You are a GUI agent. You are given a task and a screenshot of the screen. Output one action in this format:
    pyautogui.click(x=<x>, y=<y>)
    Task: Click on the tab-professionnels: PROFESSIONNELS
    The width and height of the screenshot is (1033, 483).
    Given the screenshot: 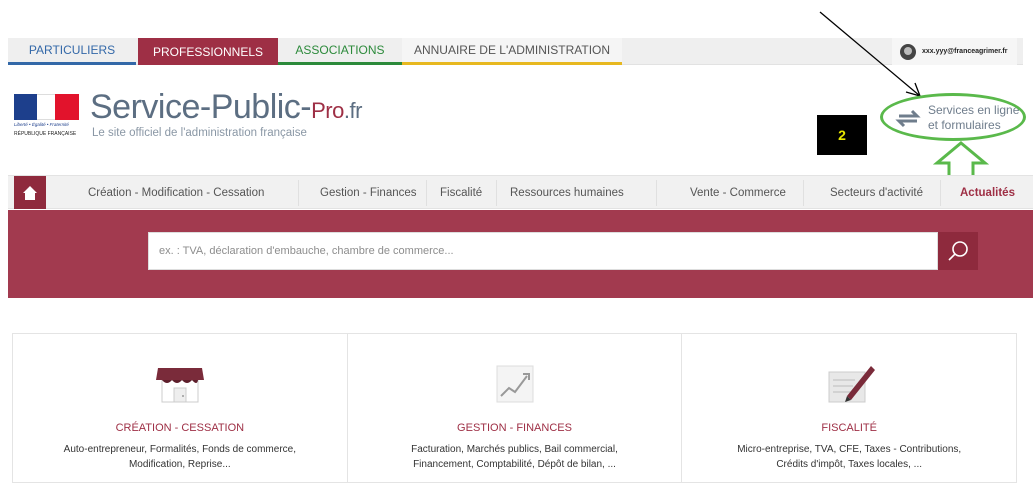 What is the action you would take?
    pyautogui.click(x=208, y=51)
    